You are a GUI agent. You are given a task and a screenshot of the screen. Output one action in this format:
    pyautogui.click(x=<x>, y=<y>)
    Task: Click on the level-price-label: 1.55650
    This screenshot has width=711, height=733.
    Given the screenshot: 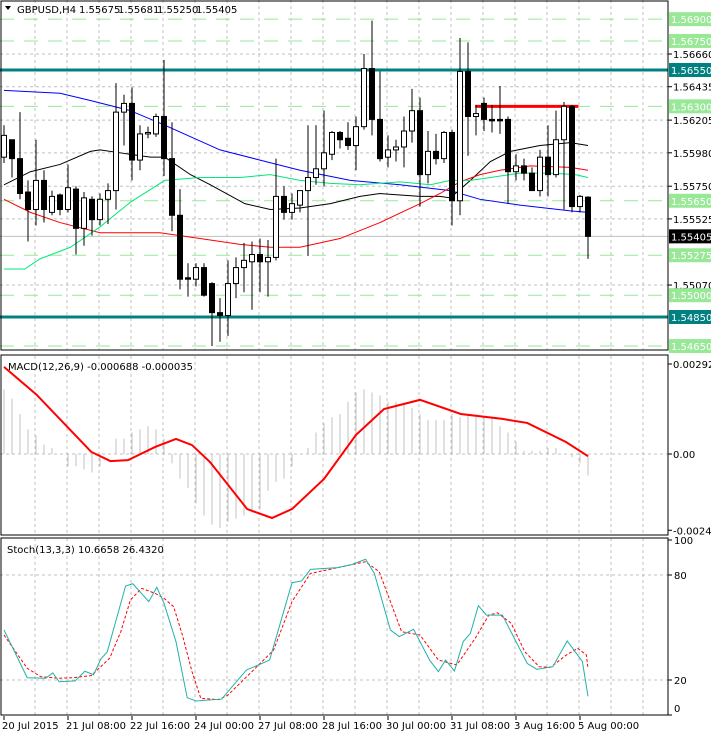 What is the action you would take?
    pyautogui.click(x=691, y=202)
    